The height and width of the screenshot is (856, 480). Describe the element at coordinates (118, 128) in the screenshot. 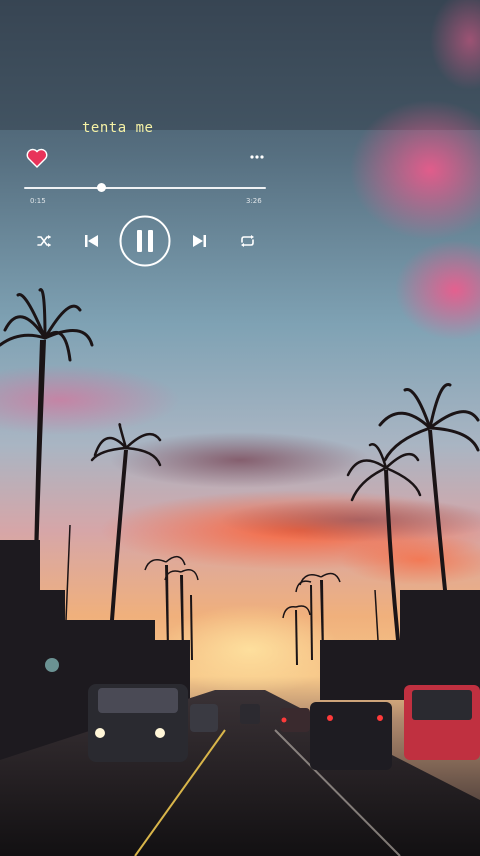

I see `song-title: tenta me` at that location.